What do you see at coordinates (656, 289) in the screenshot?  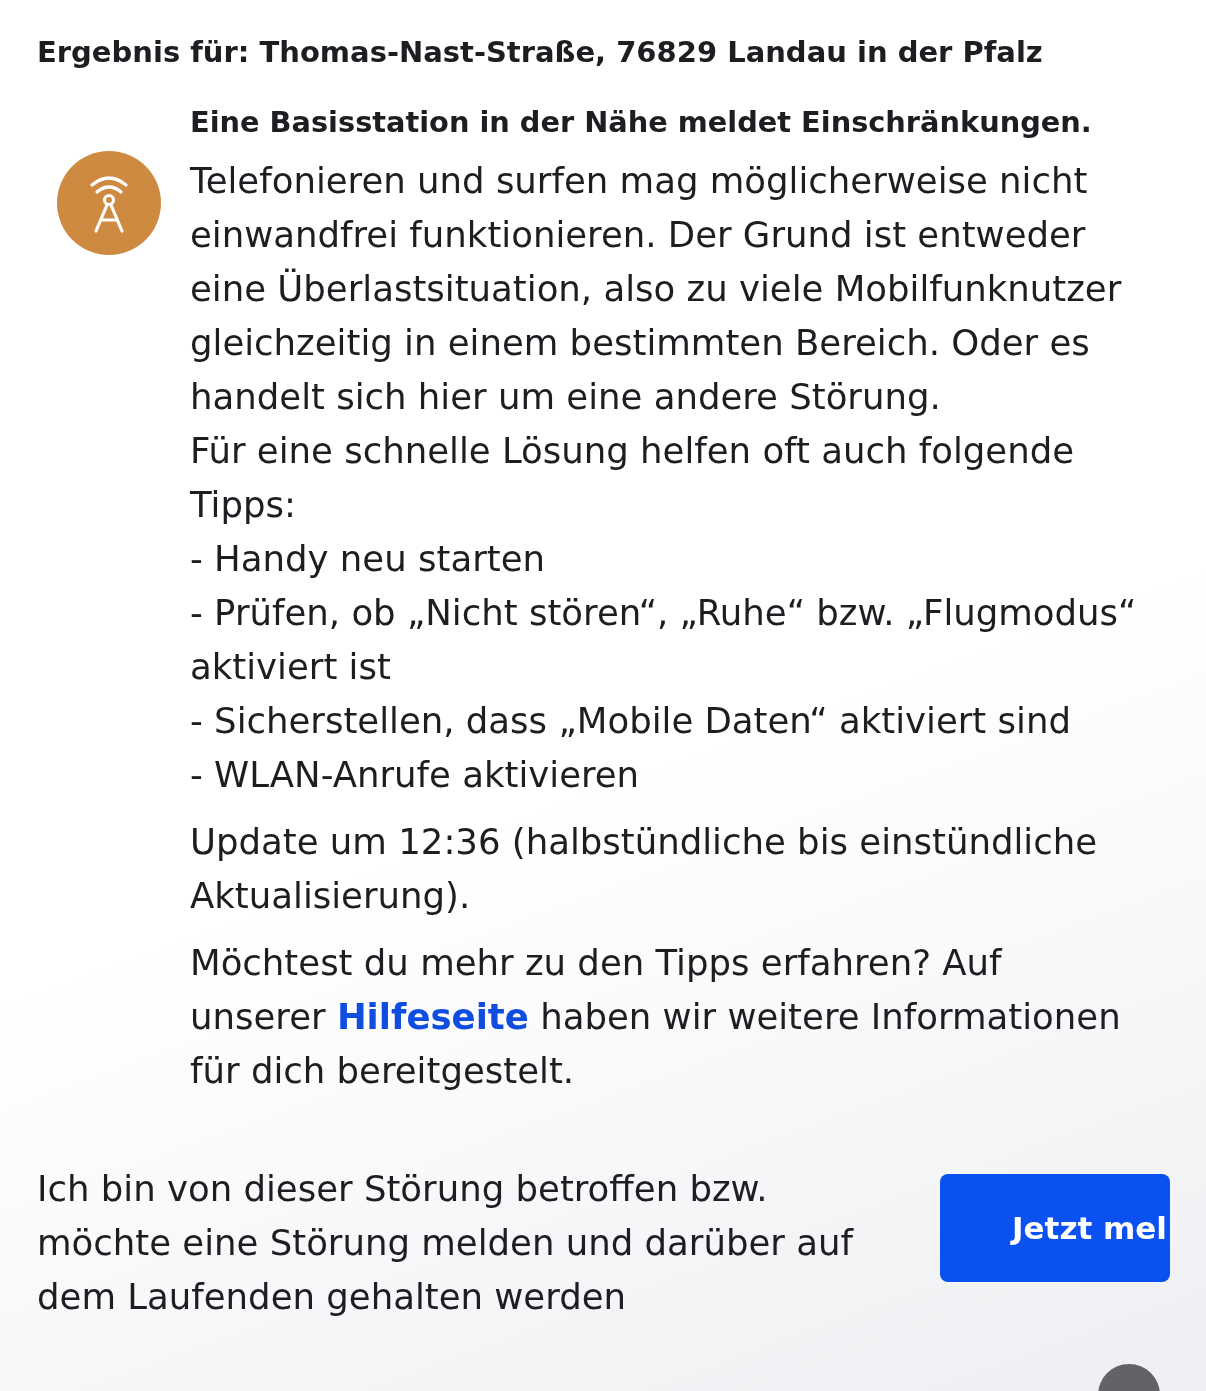 I see `status-description: Telefonieren und surfen mag möglicherweise nicht einwandfrei funktionieren. Der Grund ist entweder eine Überlastsituation, also zu viele Mobilfunknutzer gleichzeitig in einem bestimmten Bereich. Oder es handelt sich hier um eine andere Störung.` at bounding box center [656, 289].